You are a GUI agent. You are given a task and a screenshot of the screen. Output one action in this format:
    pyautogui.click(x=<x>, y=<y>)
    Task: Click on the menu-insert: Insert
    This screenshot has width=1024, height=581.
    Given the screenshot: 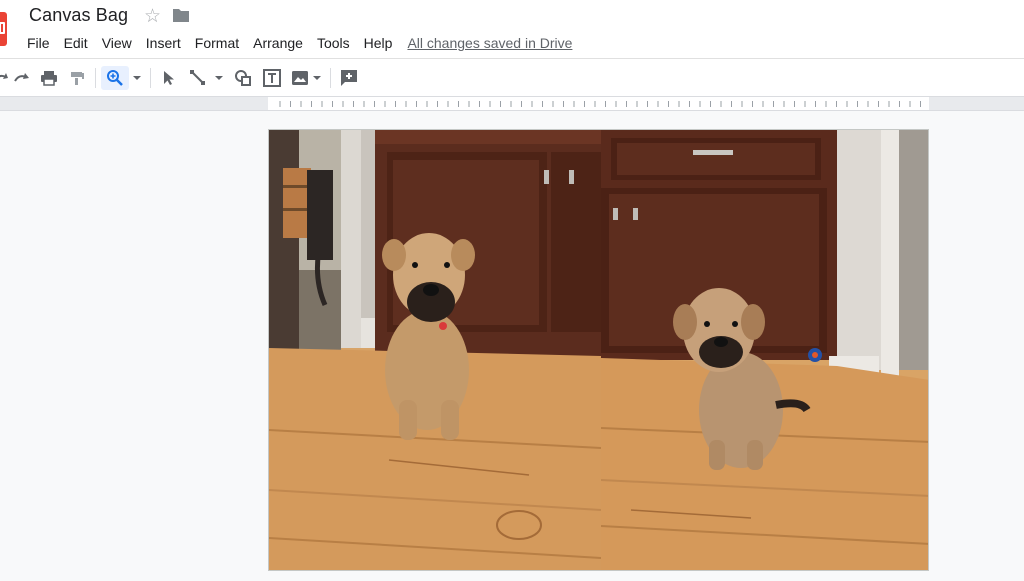 What is the action you would take?
    pyautogui.click(x=163, y=43)
    